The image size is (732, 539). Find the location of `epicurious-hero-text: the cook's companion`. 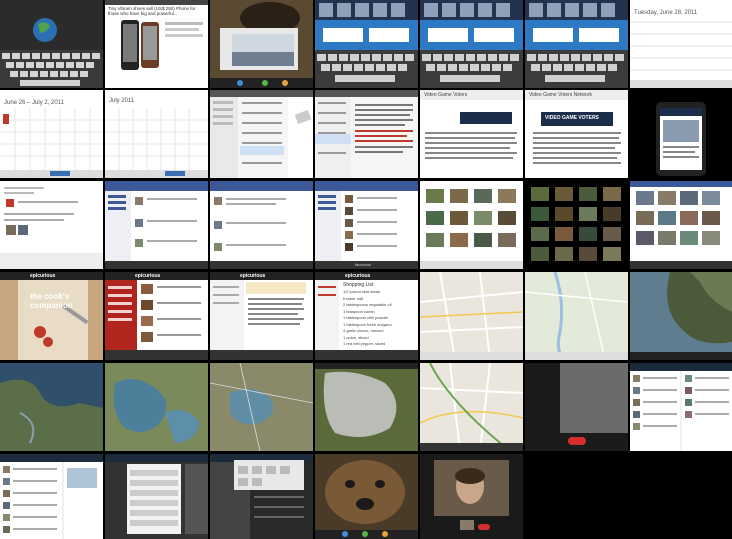

epicurious-hero-text: the cook's companion is located at coordinates (51, 301).